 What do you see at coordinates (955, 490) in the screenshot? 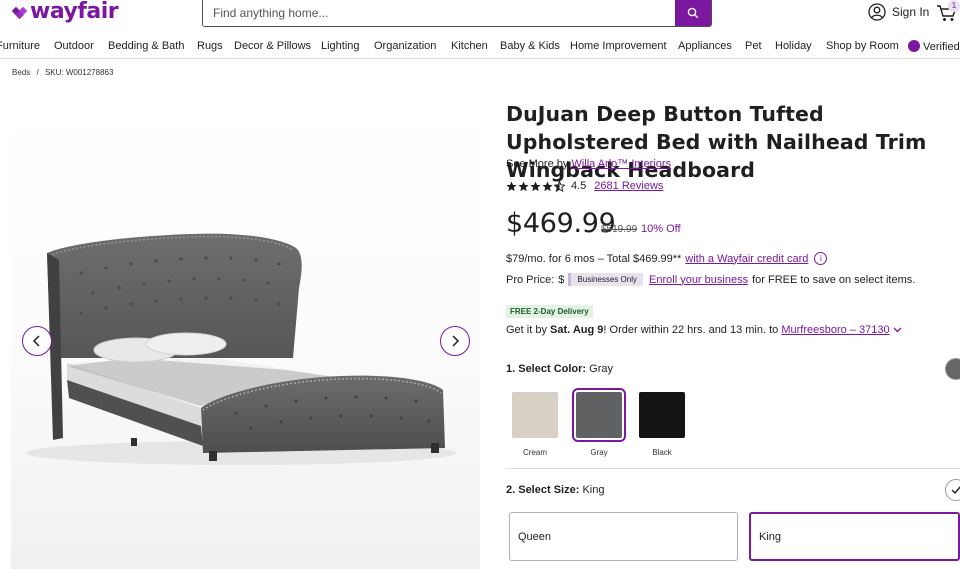
I see `checkmark-icon` at bounding box center [955, 490].